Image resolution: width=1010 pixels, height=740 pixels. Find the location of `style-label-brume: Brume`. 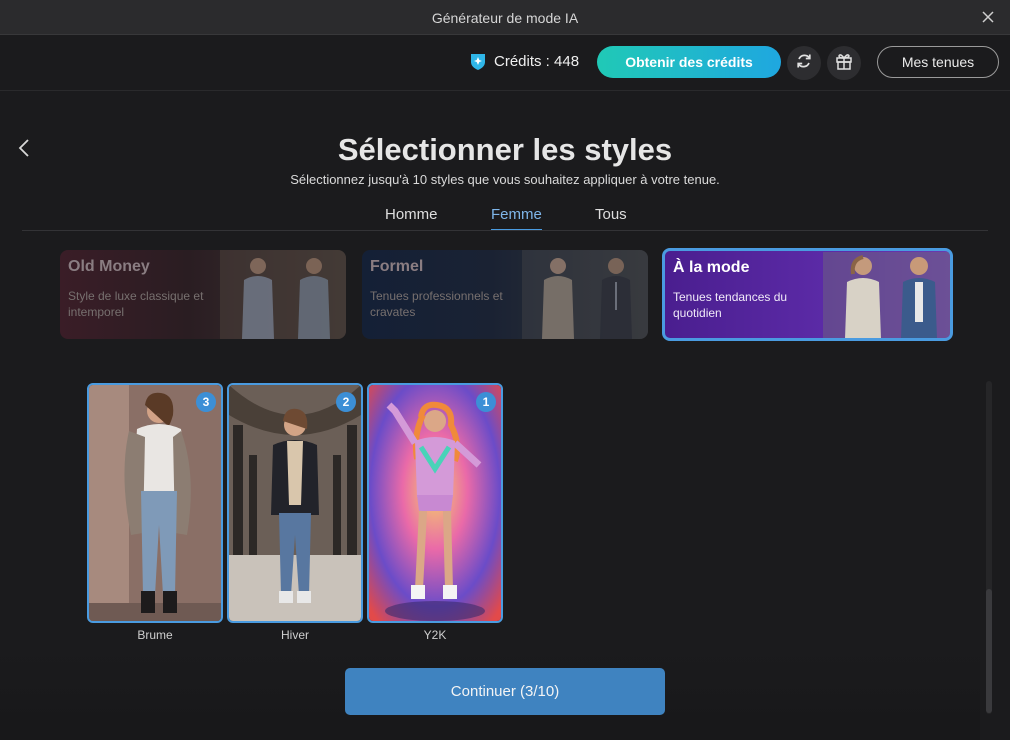

style-label-brume: Brume is located at coordinates (155, 635).